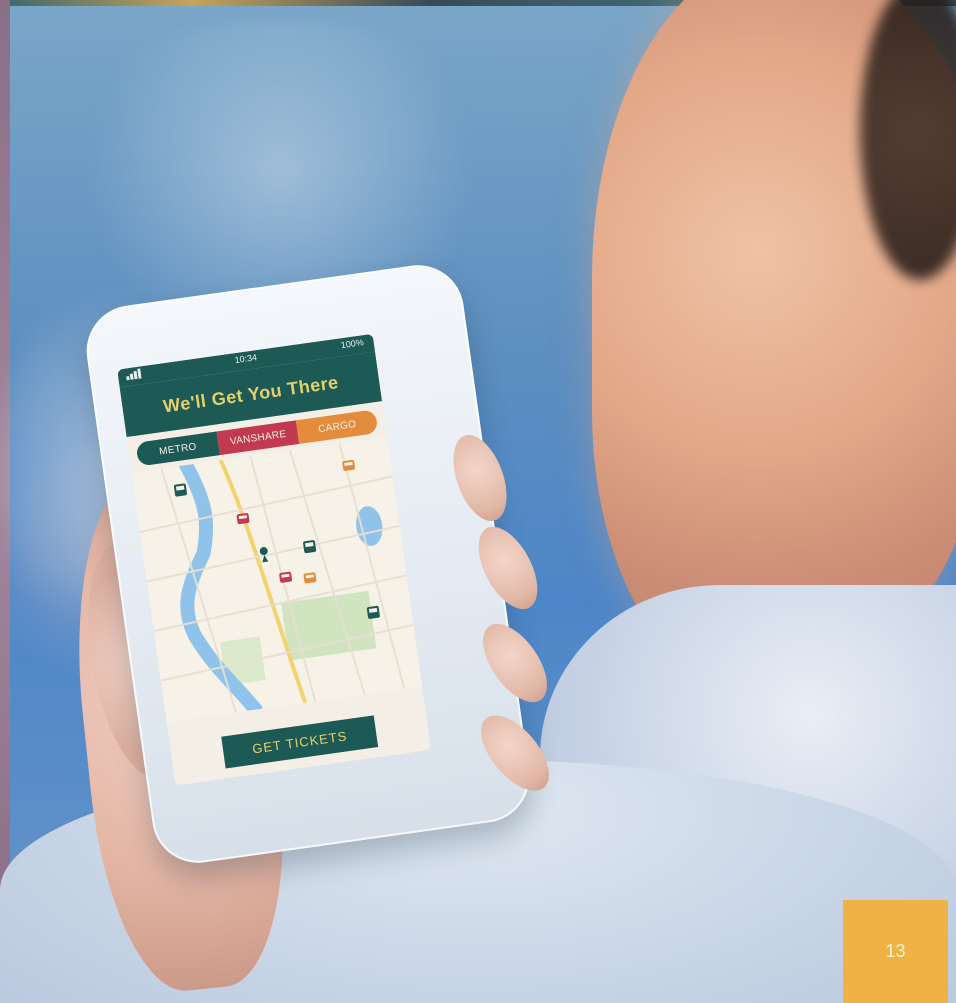 This screenshot has height=1003, width=956. I want to click on page-number: 13, so click(895, 951).